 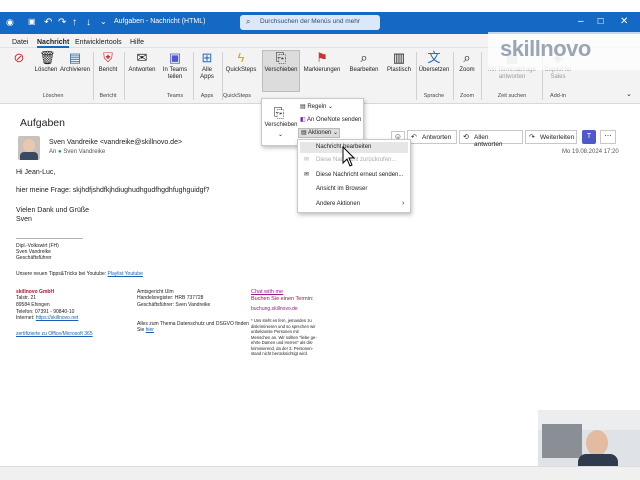 I want to click on flag-icon: ⚑, so click(x=322, y=57).